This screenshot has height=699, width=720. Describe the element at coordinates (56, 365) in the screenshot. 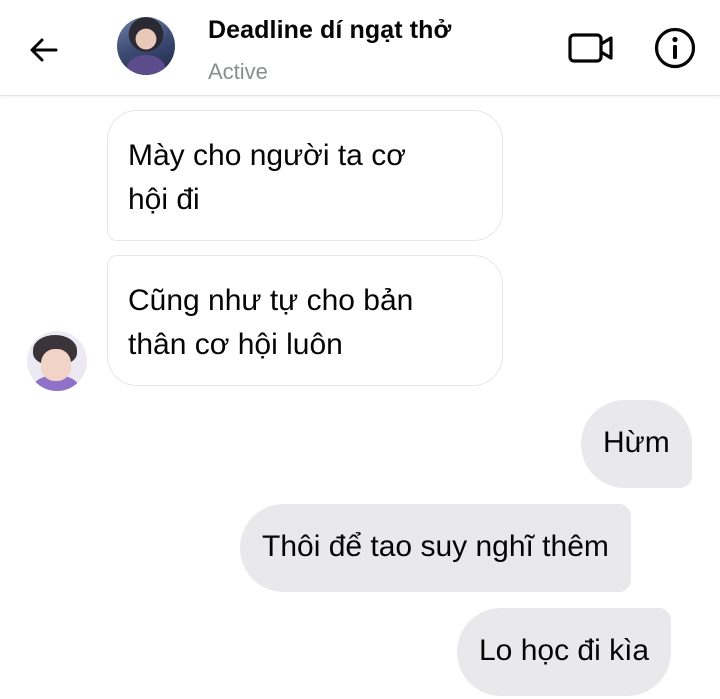

I see `avatar-face` at that location.